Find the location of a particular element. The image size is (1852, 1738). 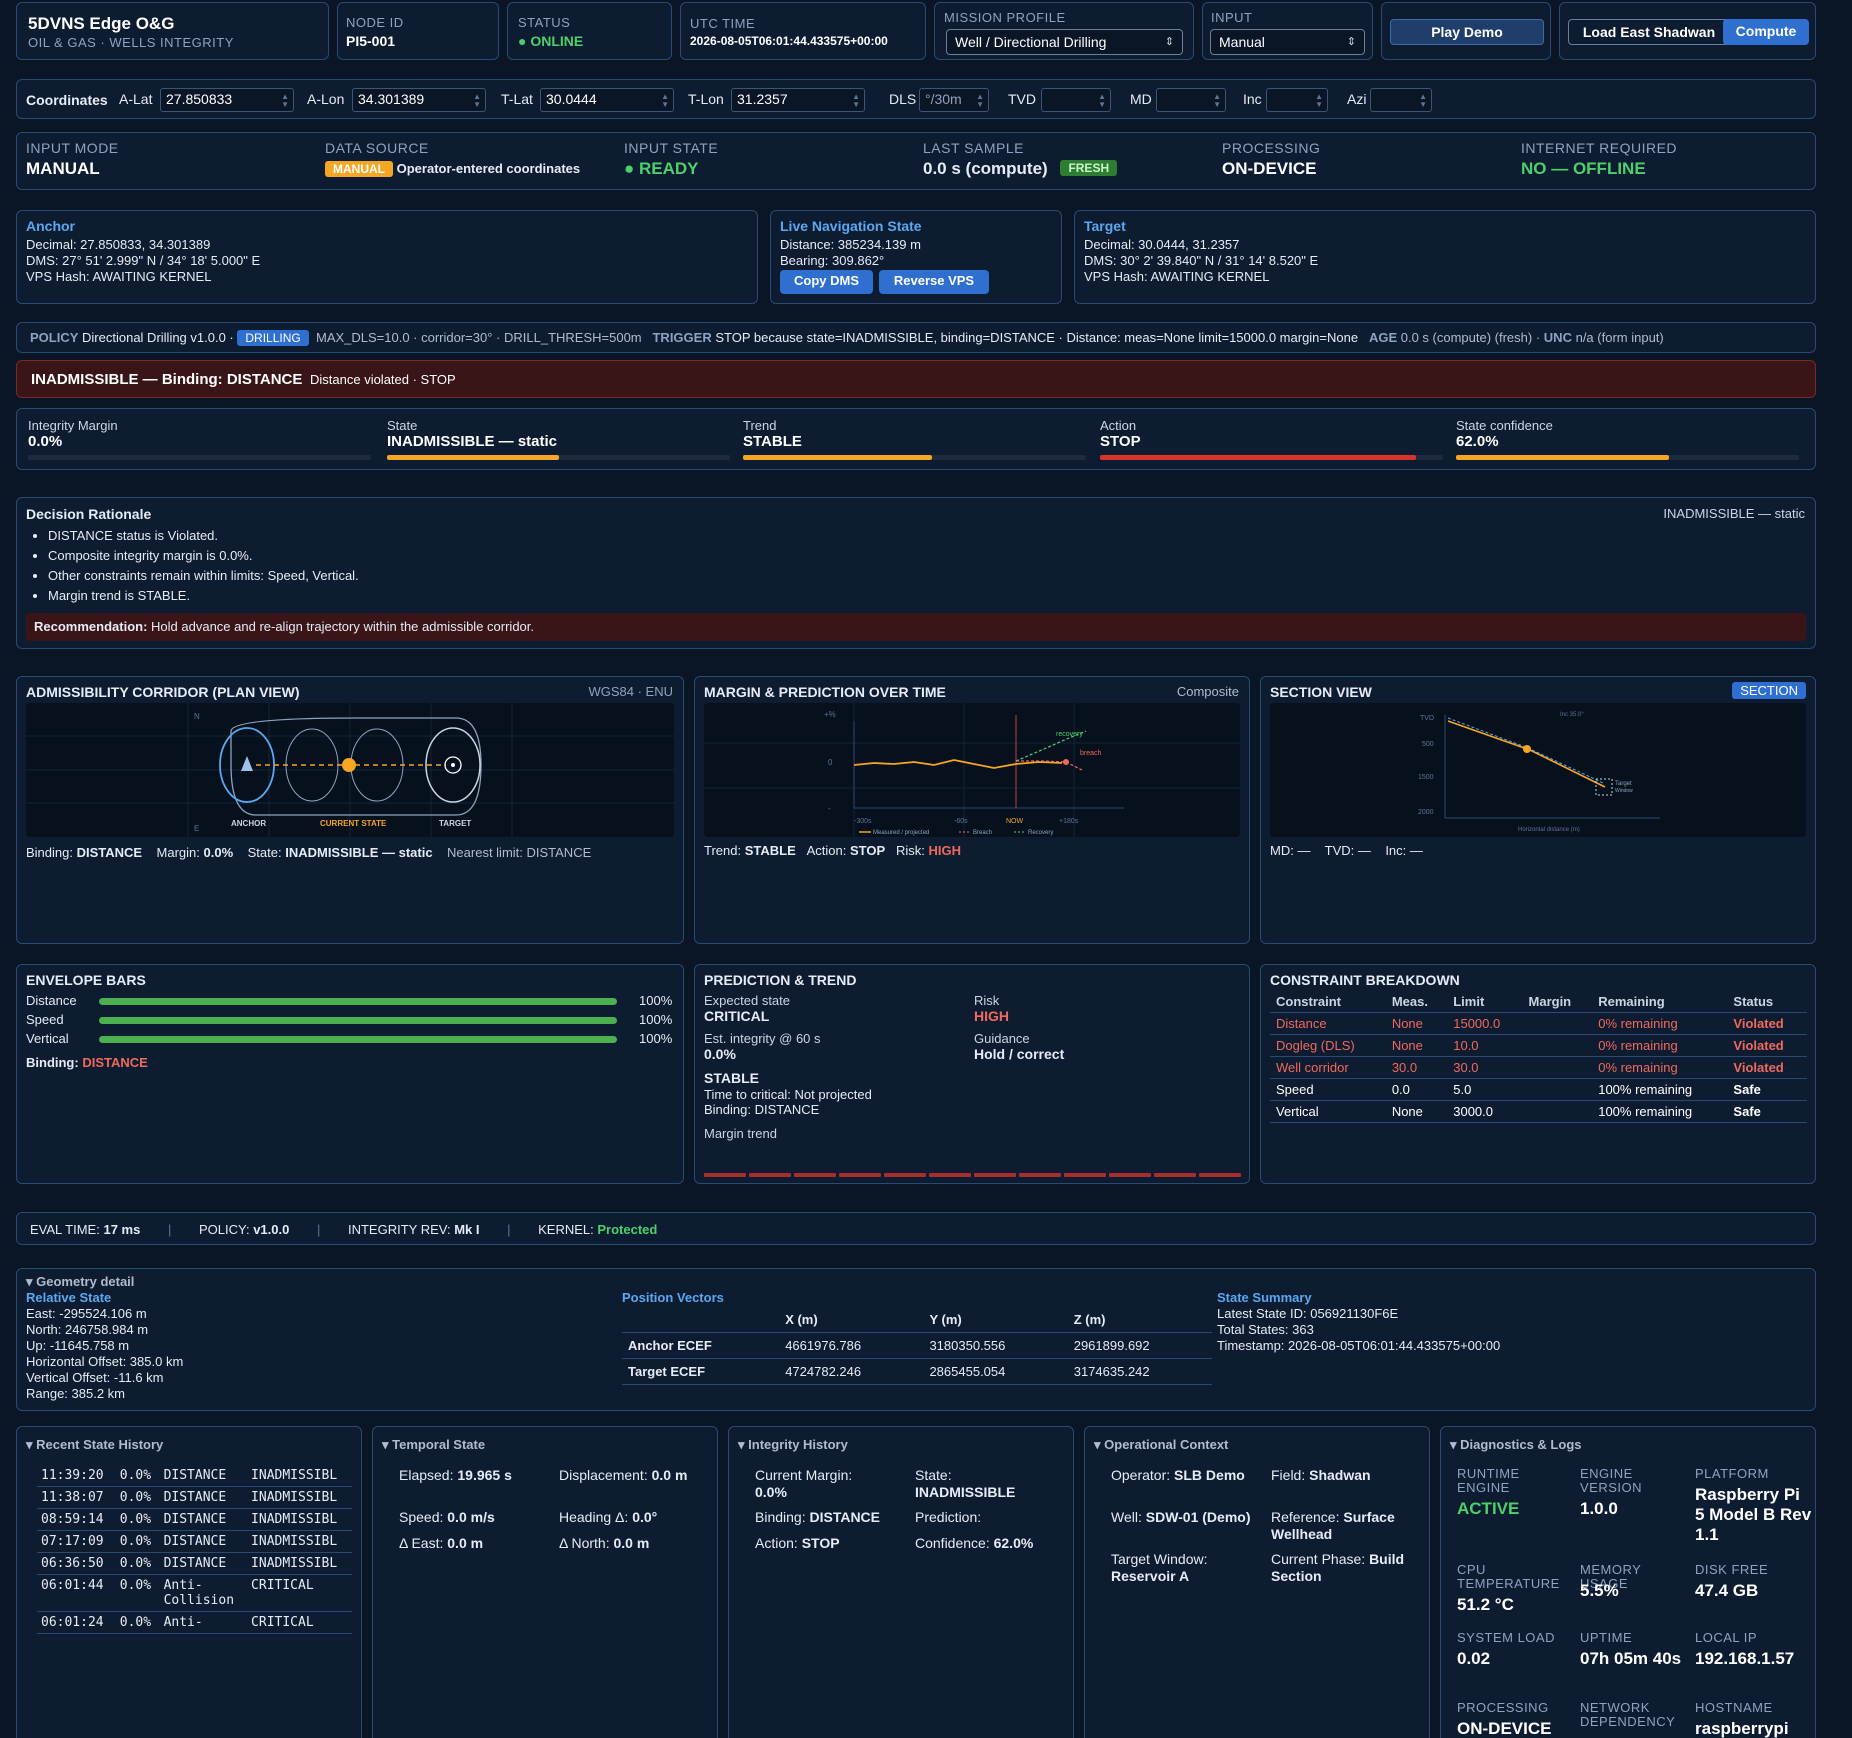

margin-chart-tag: Composite is located at coordinates (1207, 691).